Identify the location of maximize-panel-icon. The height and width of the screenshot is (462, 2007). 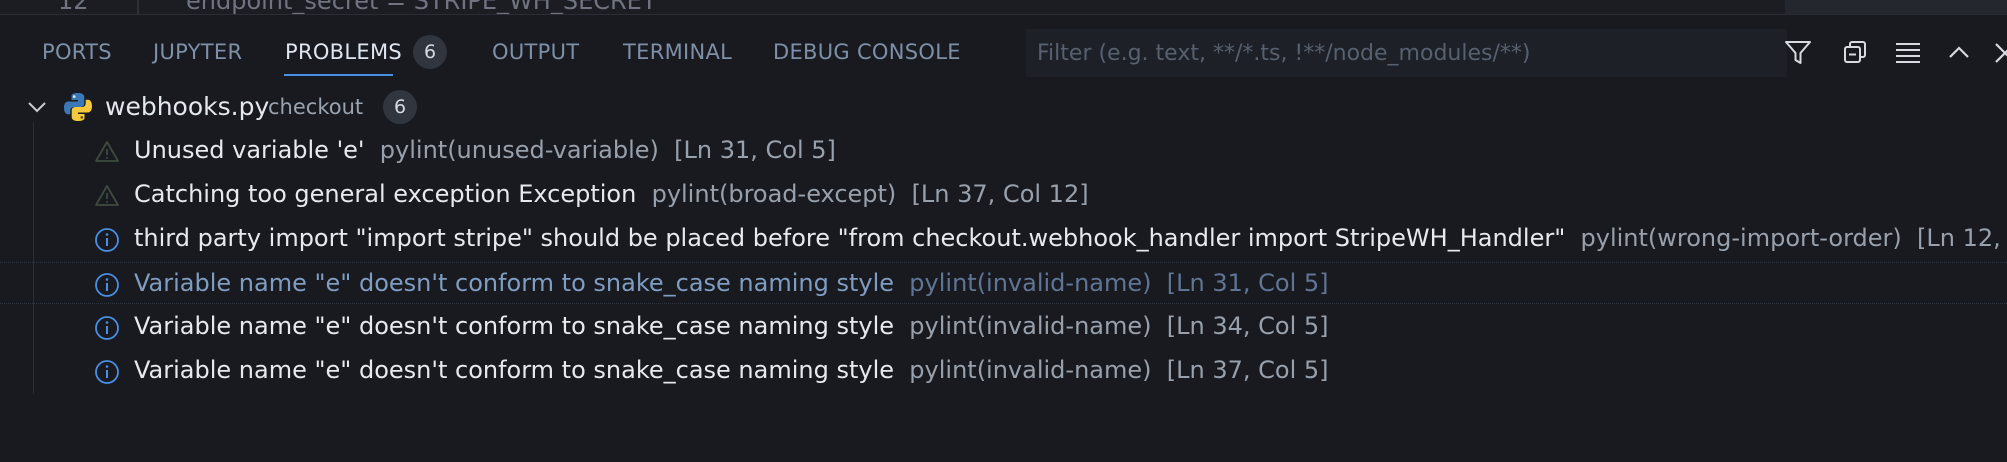
(1959, 52).